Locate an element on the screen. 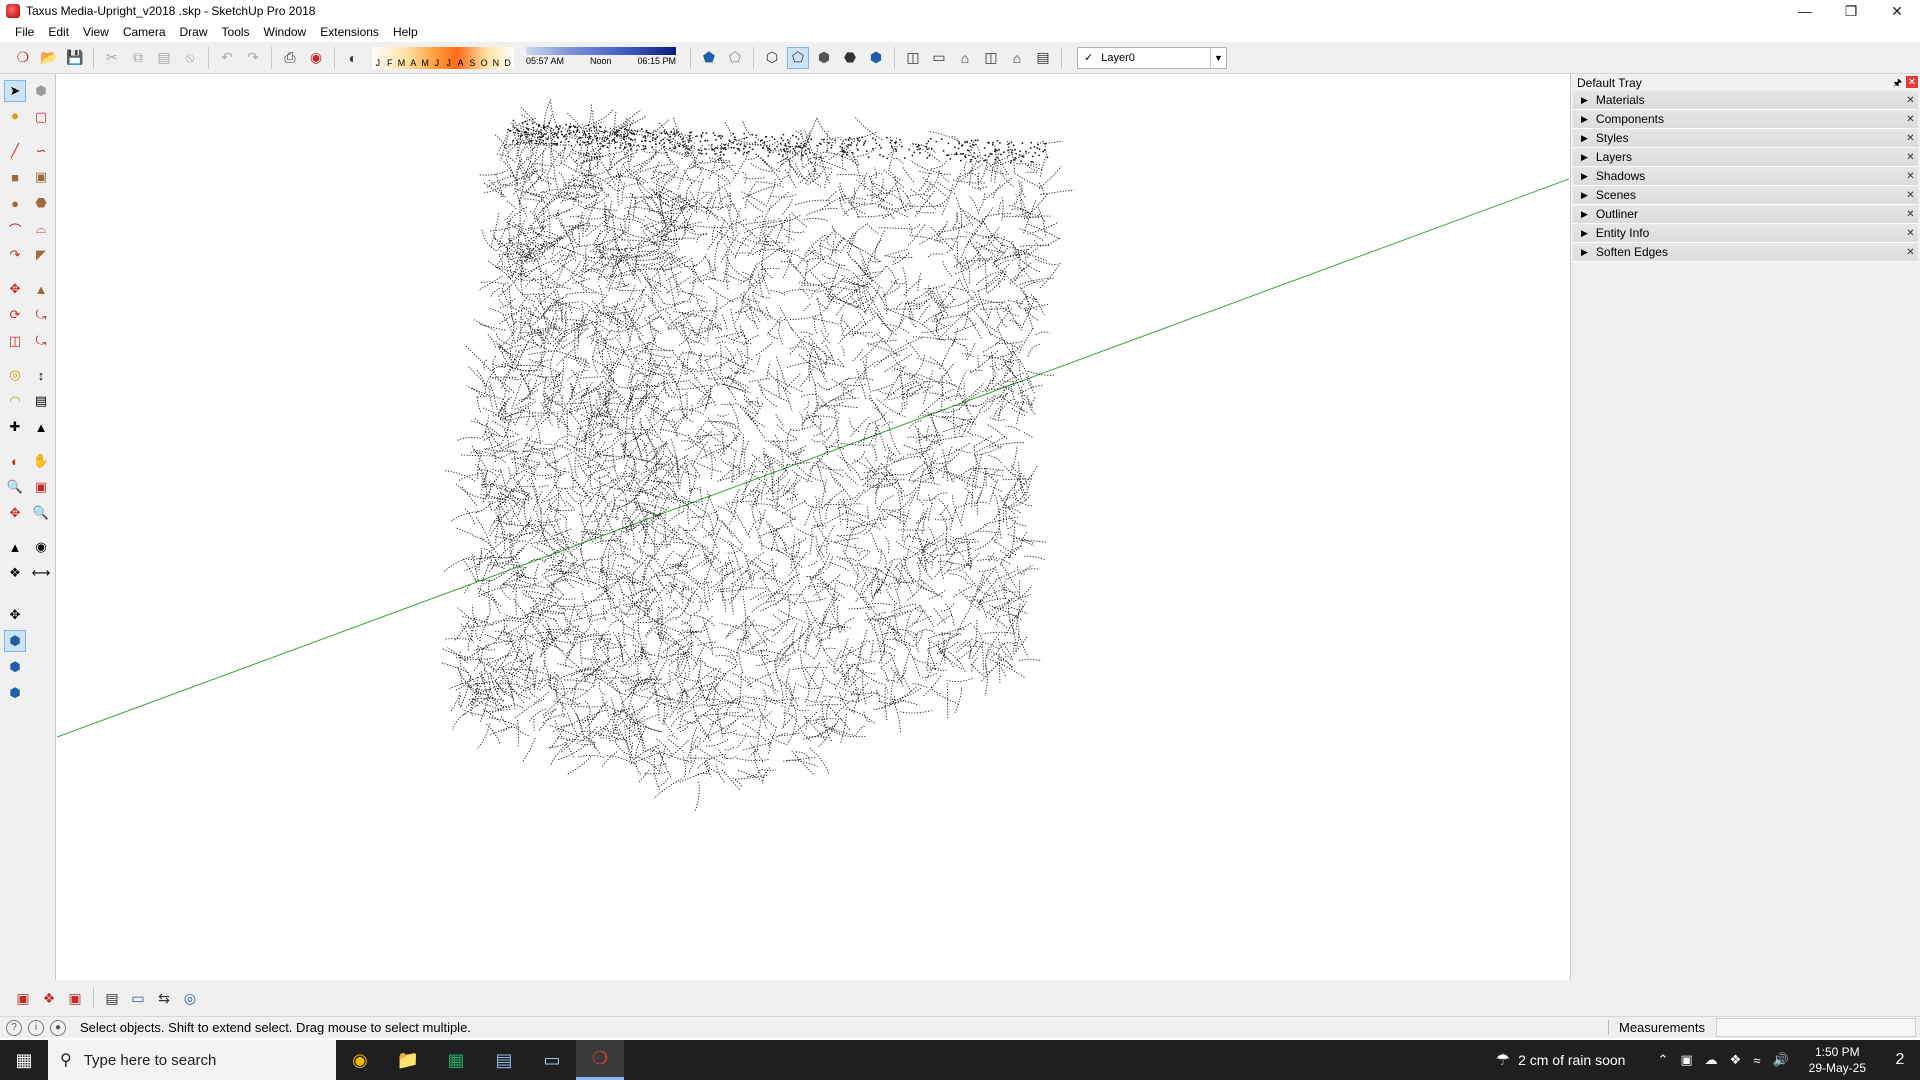  paint-bucket-icon: ⚫ is located at coordinates (15, 117).